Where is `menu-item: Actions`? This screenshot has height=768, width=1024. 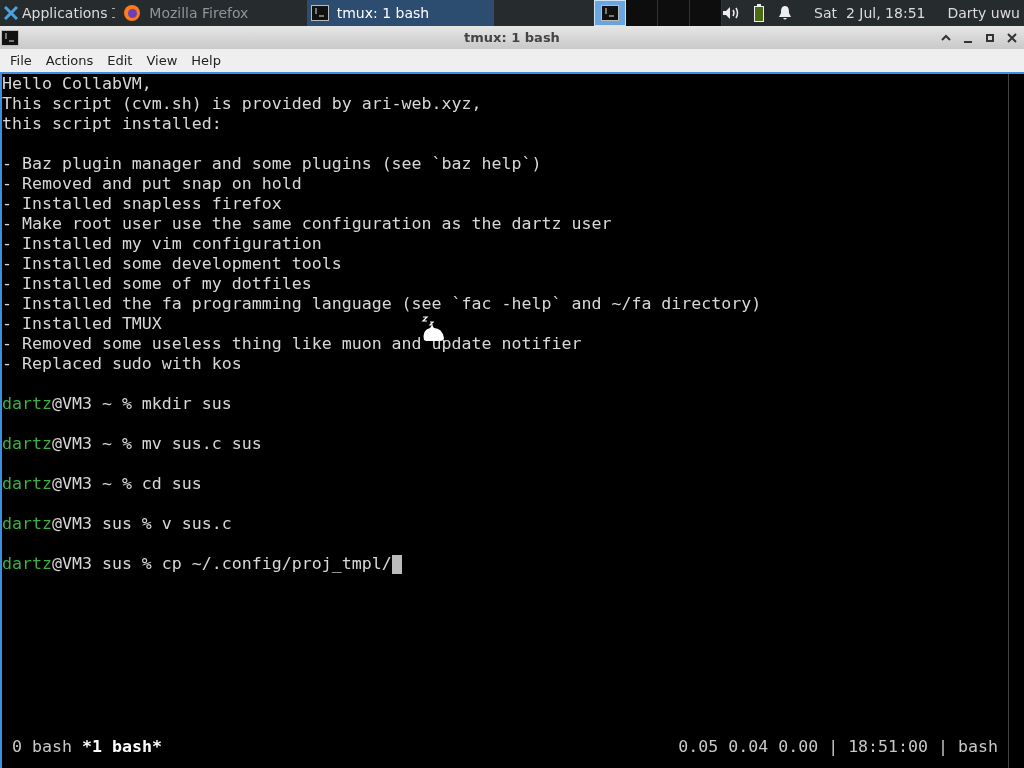
menu-item: Actions is located at coordinates (69, 60).